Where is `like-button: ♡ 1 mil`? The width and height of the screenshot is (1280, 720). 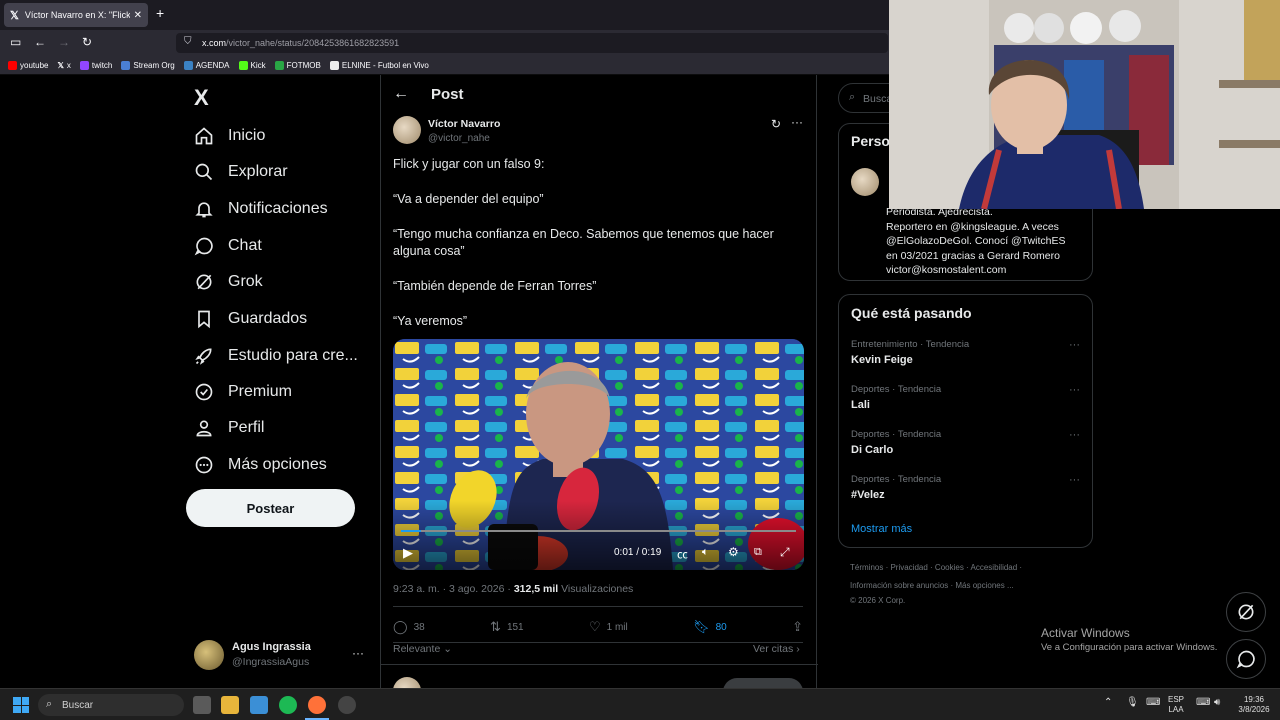
like-button: ♡ 1 mil is located at coordinates (608, 627).